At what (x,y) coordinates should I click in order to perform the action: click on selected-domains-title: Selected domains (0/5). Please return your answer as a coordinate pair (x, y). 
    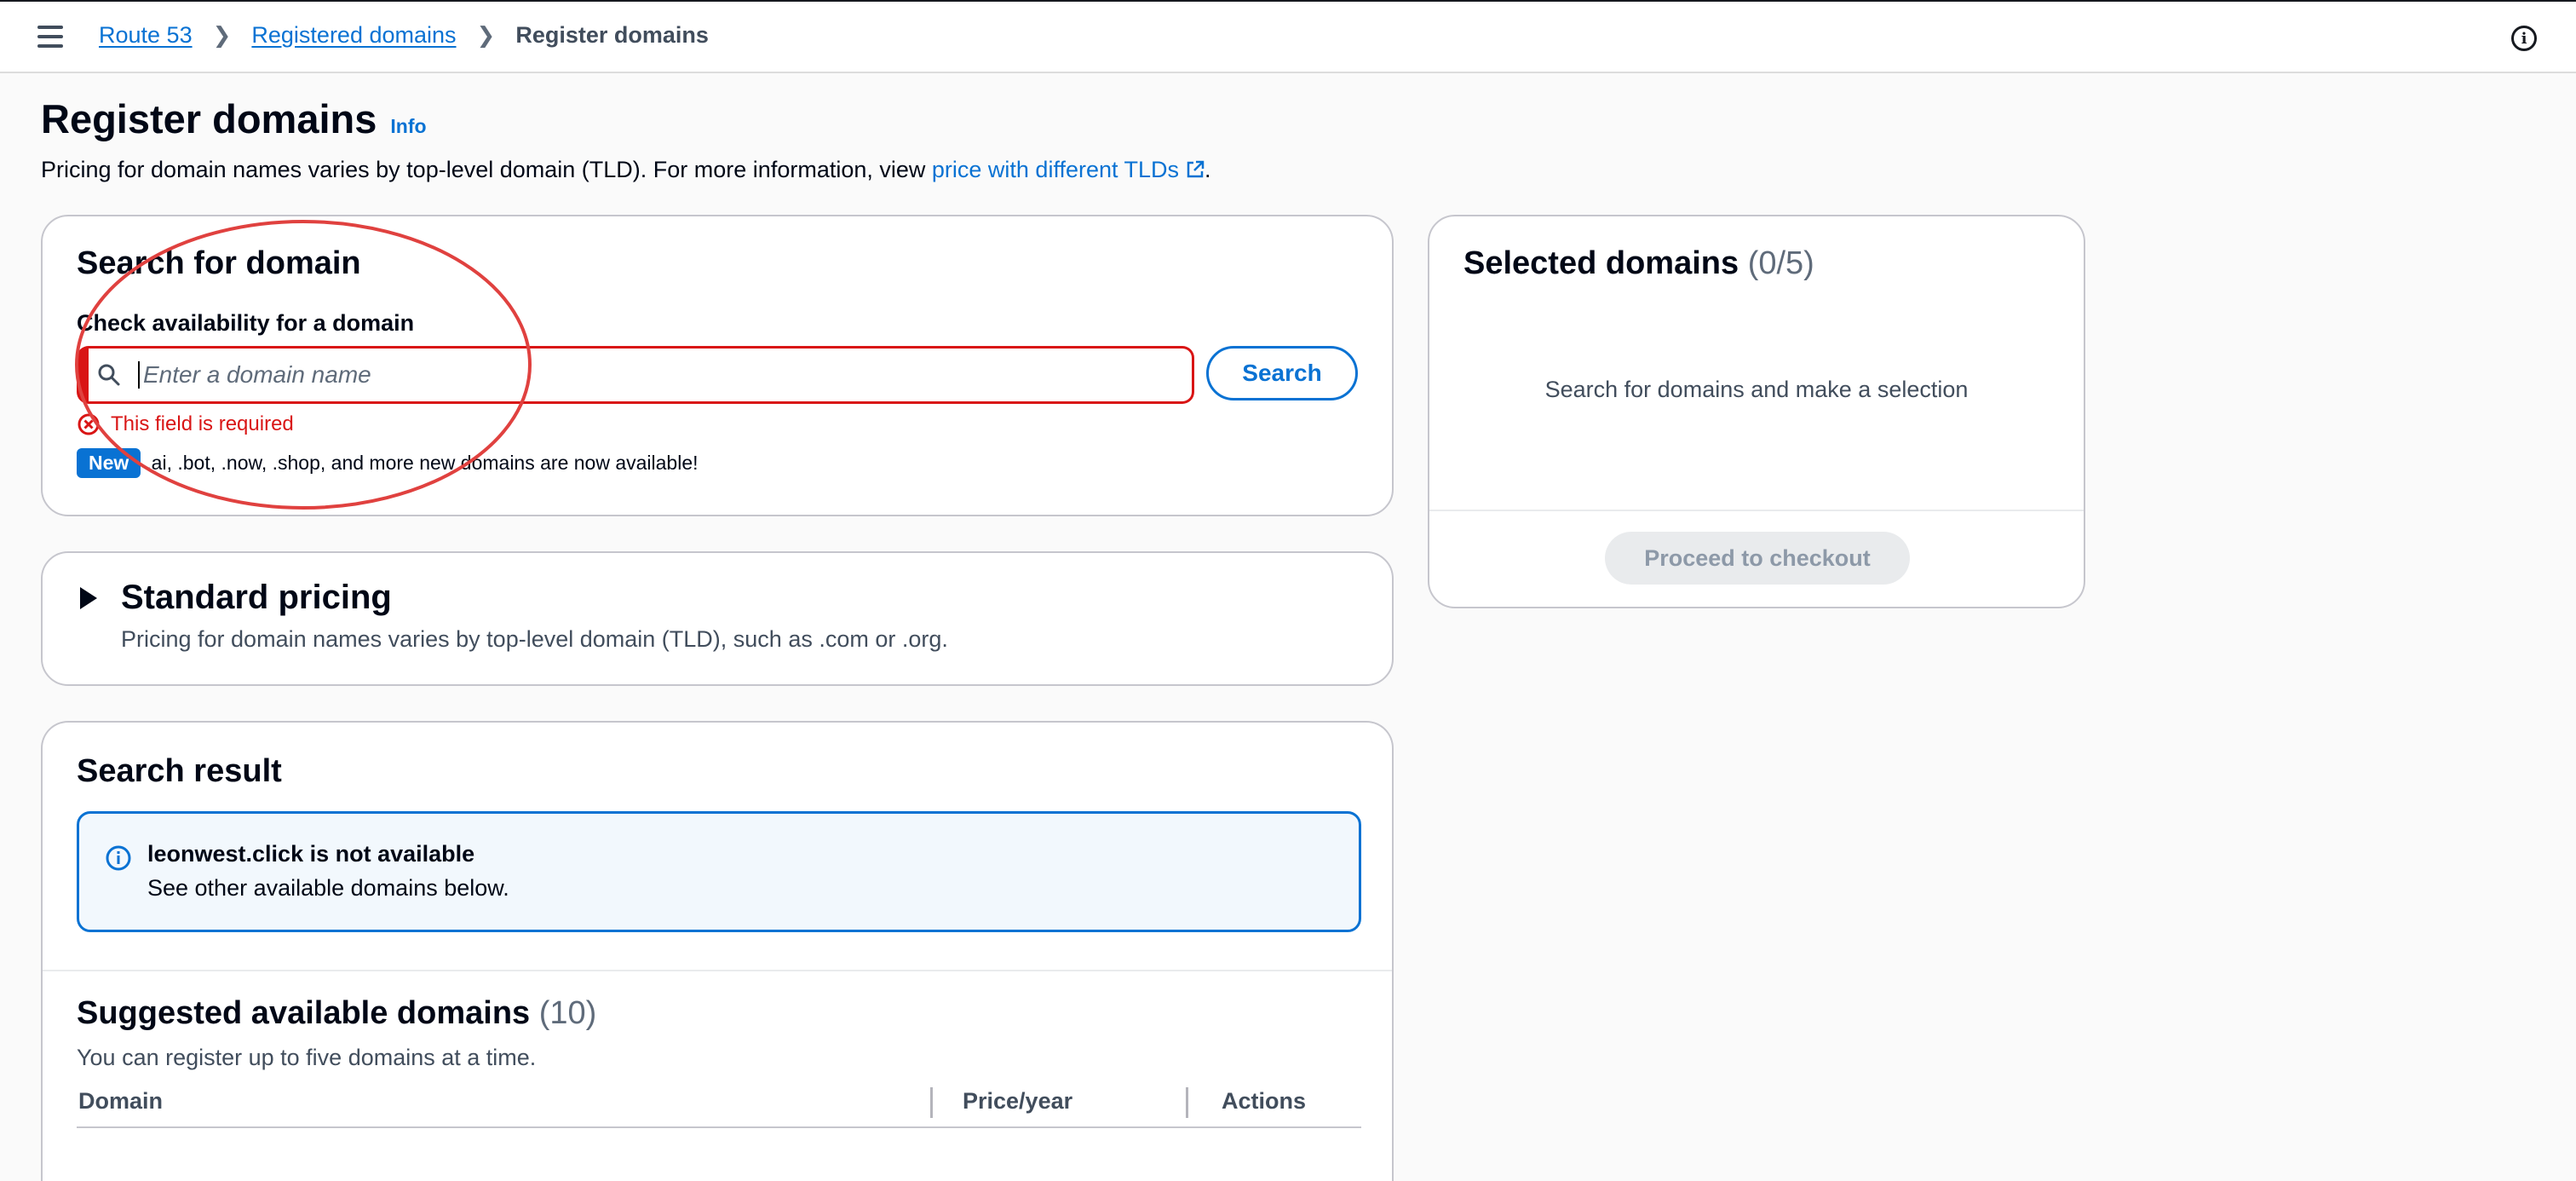
    Looking at the image, I should click on (1639, 263).